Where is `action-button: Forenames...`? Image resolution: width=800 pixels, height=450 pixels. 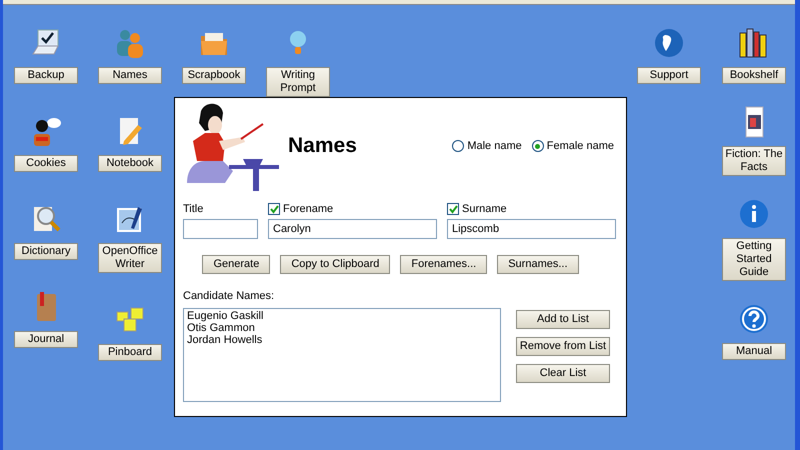
action-button: Forenames... is located at coordinates (444, 264).